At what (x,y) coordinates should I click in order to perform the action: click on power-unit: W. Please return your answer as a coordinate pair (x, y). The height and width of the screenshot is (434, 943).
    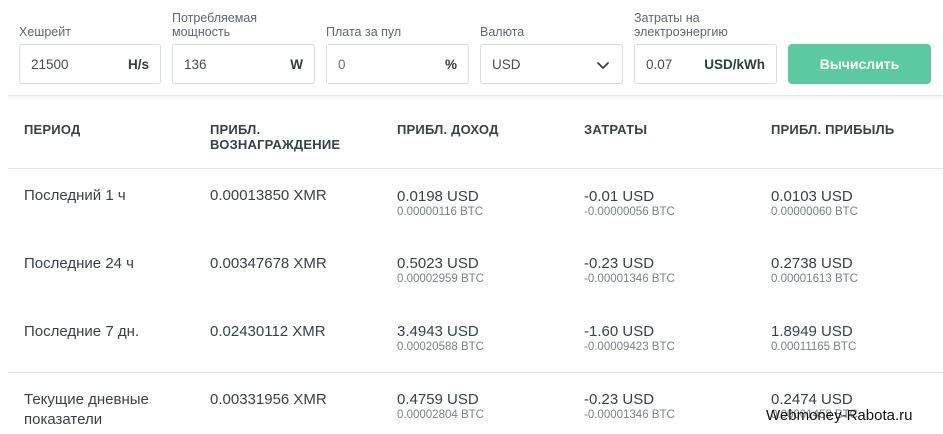
    Looking at the image, I should click on (296, 64).